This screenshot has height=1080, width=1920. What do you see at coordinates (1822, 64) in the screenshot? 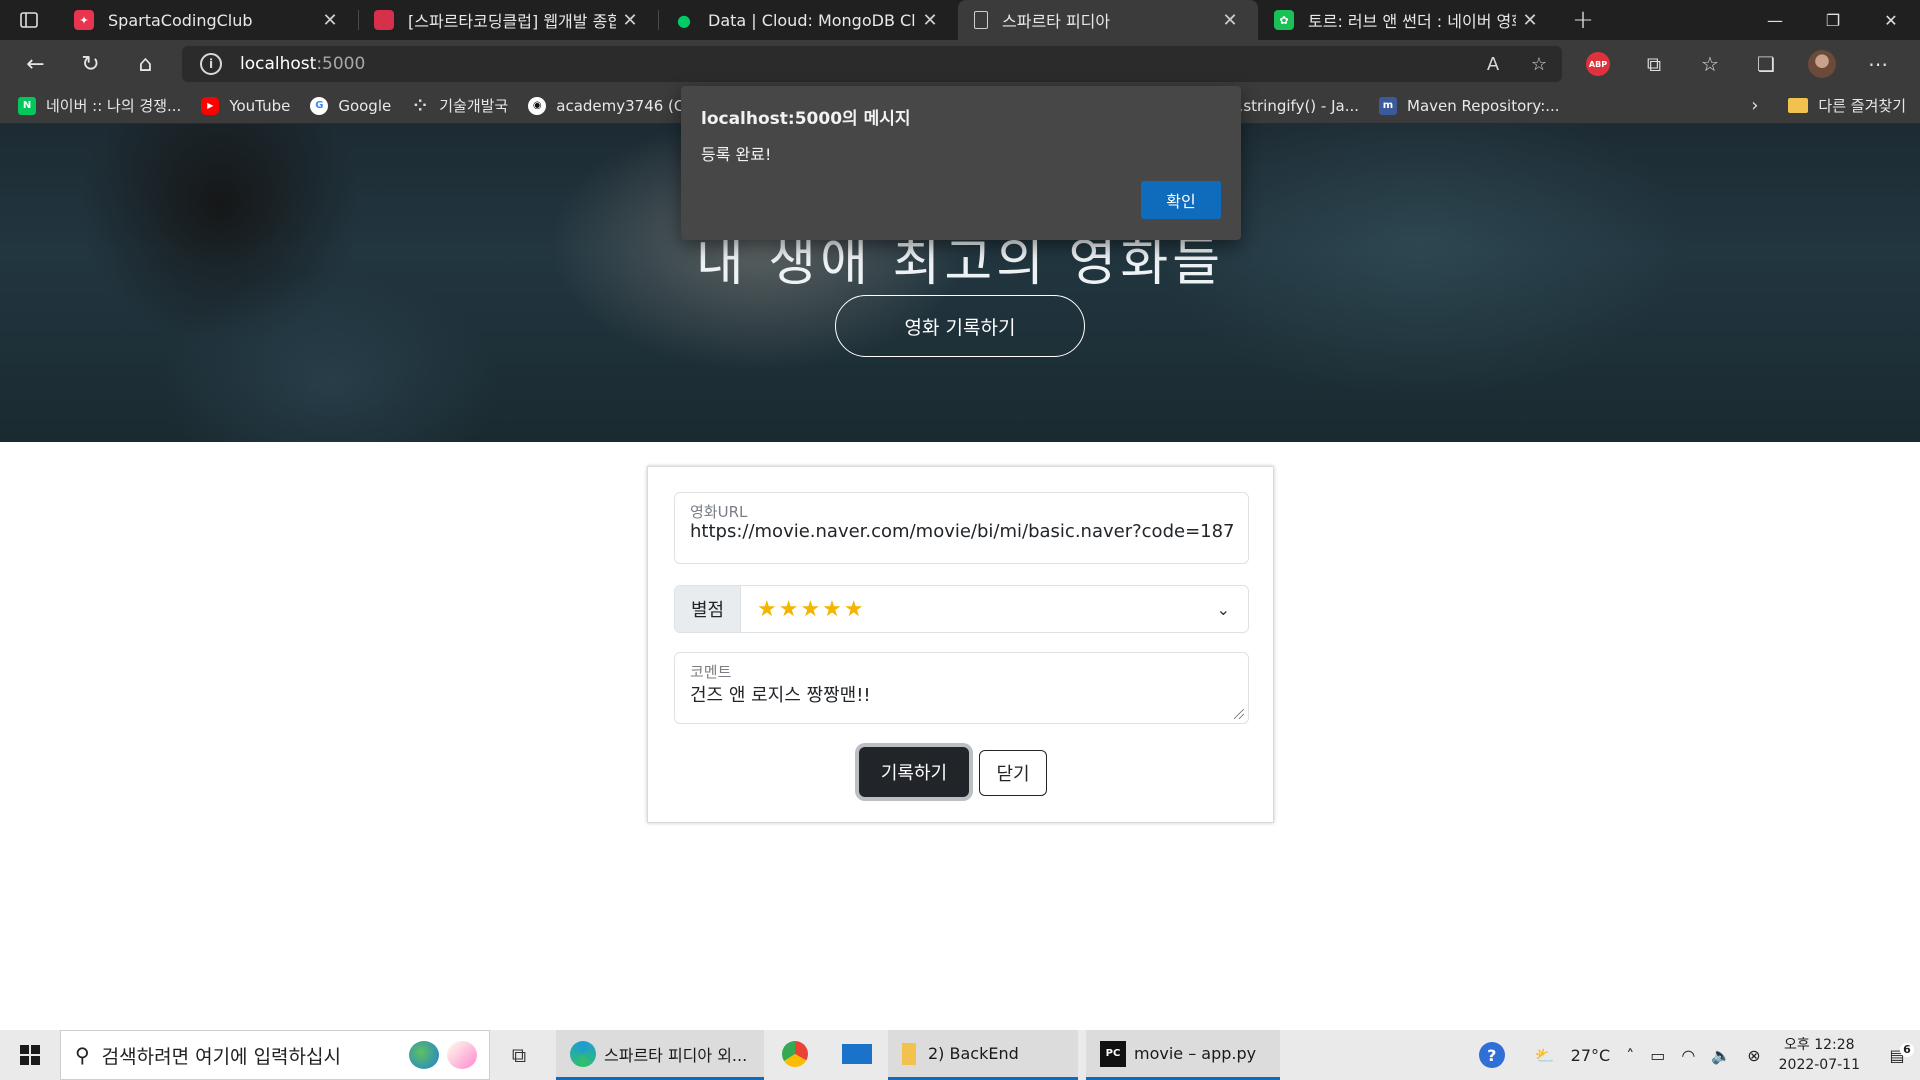
I see `profile-button` at bounding box center [1822, 64].